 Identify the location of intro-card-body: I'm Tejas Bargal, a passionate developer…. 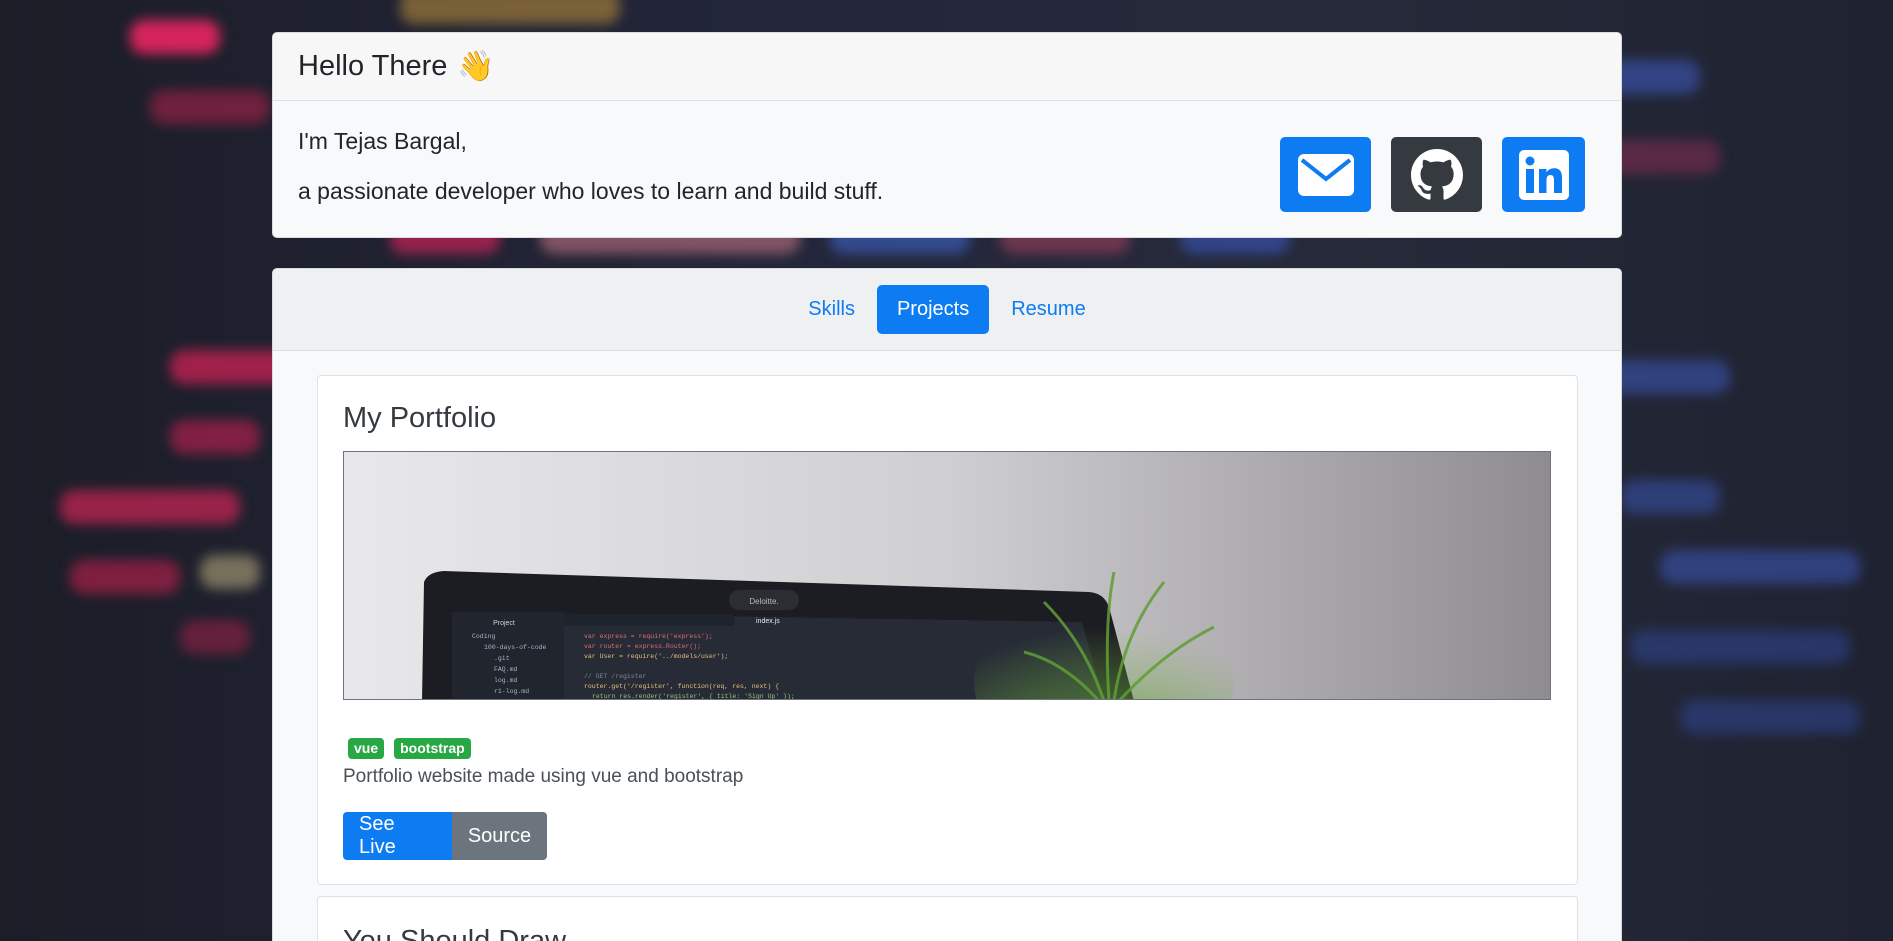
(947, 166).